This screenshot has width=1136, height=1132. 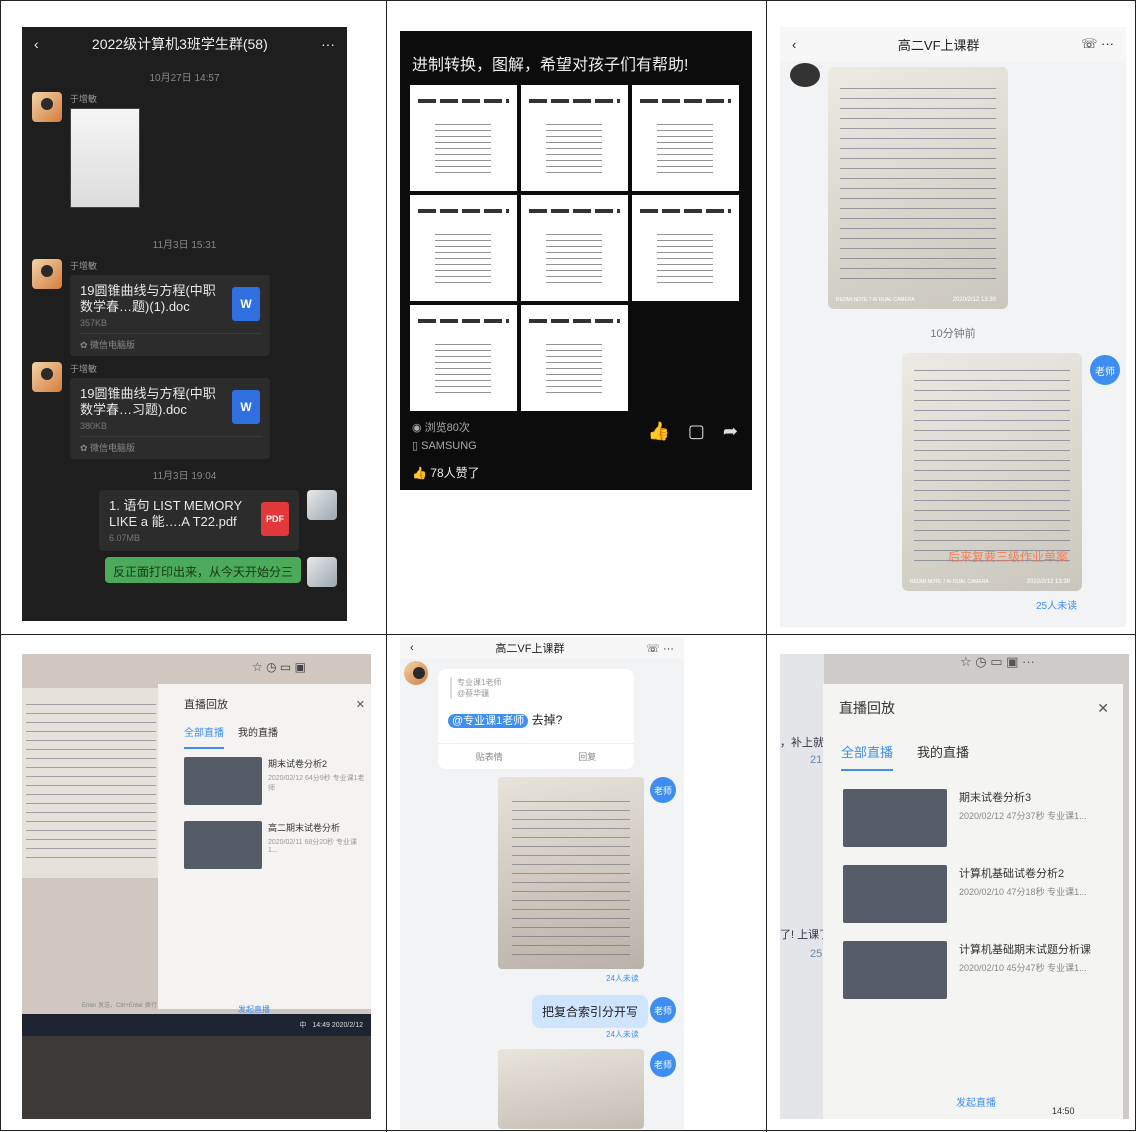 What do you see at coordinates (316, 783) in the screenshot?
I see `live-meta: 2020/02/12 64分9秒 专业课1老师` at bounding box center [316, 783].